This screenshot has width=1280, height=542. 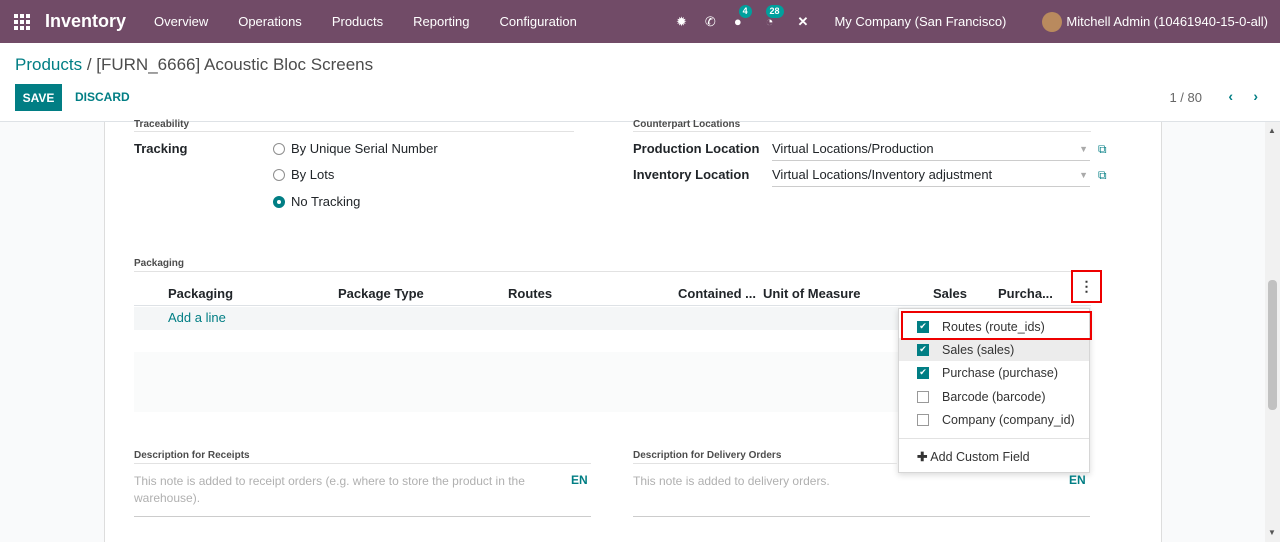 I want to click on column-routes: Routes, so click(x=530, y=293).